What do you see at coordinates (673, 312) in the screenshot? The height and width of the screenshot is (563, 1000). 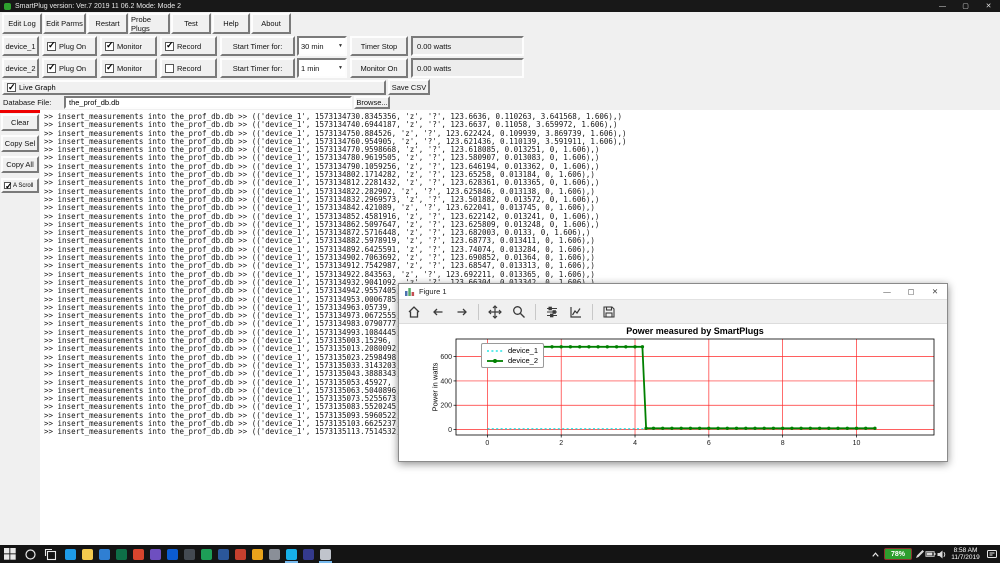 I see `figure-toolbar` at bounding box center [673, 312].